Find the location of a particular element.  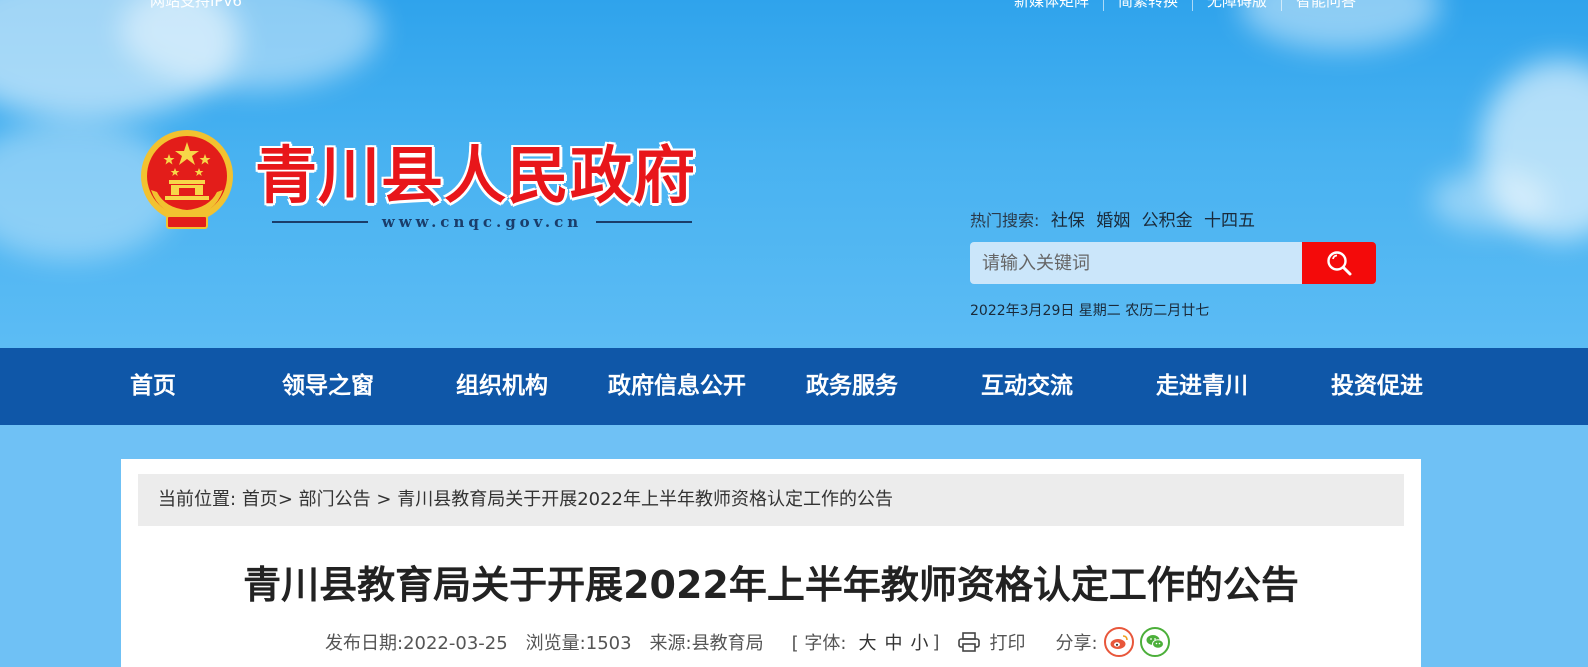

wechat-share-button is located at coordinates (1154, 642).